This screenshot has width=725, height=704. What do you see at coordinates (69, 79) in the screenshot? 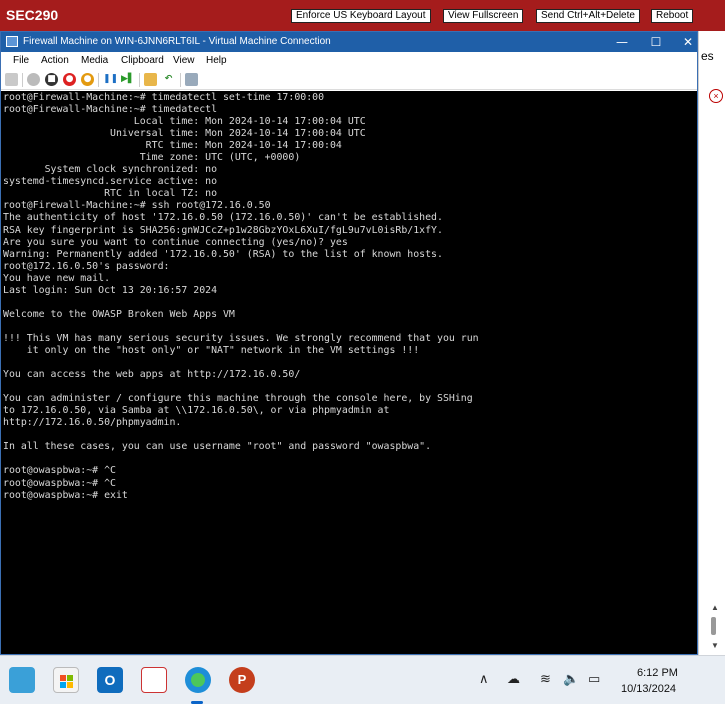
I see `shutdown-icon: ●` at bounding box center [69, 79].